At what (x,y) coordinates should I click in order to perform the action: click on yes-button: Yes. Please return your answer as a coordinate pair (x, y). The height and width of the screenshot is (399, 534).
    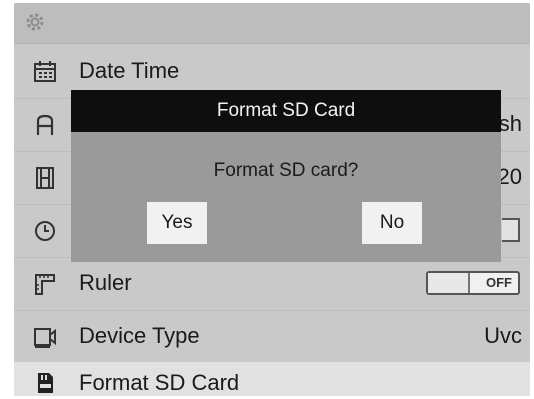
    Looking at the image, I should click on (177, 223).